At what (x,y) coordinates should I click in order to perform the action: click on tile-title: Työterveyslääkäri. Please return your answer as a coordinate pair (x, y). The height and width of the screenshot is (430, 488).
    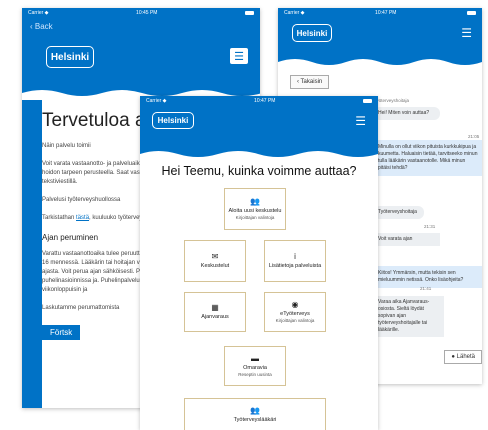
    Looking at the image, I should click on (255, 419).